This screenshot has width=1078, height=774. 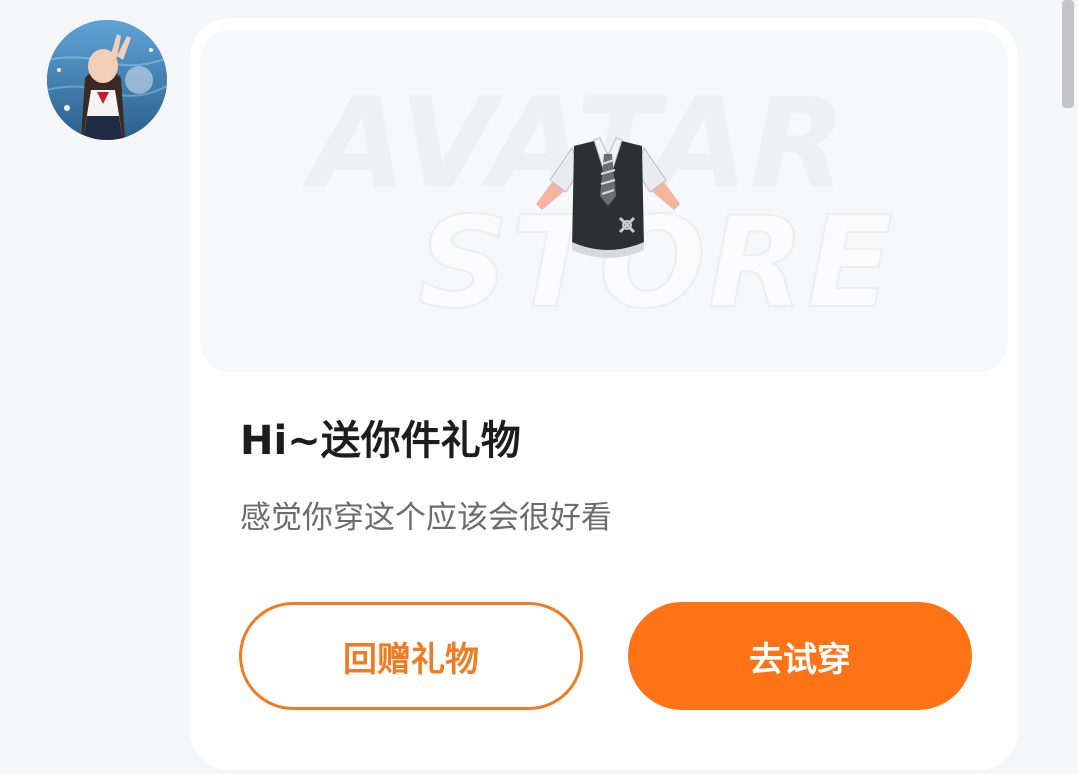 I want to click on try-on-button: 去试穿, so click(x=800, y=656).